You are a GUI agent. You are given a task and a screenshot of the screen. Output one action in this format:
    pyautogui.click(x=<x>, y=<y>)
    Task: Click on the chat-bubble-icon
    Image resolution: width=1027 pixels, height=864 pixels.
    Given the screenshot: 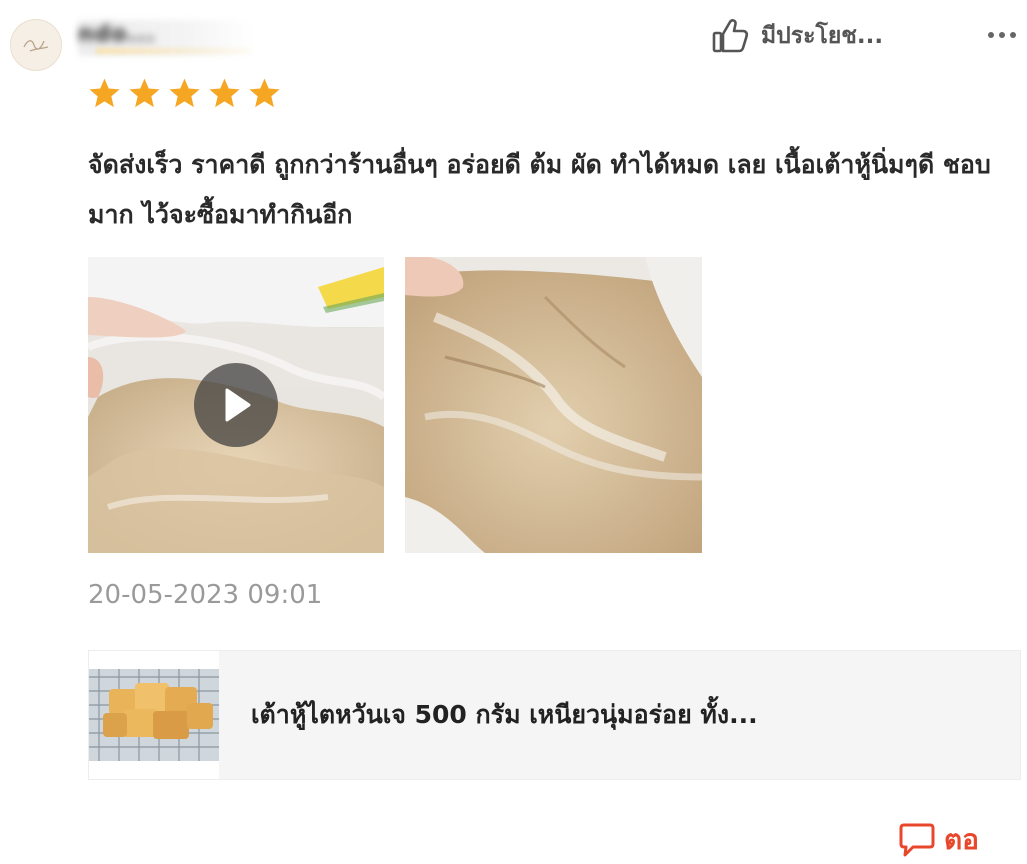 What is the action you would take?
    pyautogui.click(x=917, y=840)
    